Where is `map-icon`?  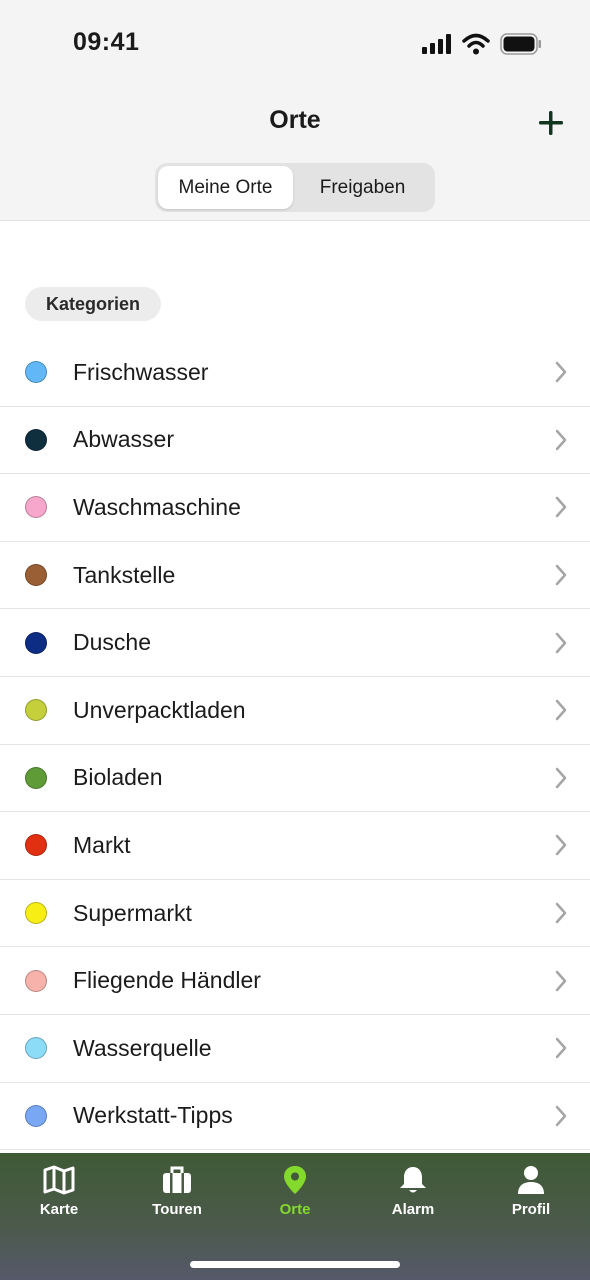 map-icon is located at coordinates (59, 1180).